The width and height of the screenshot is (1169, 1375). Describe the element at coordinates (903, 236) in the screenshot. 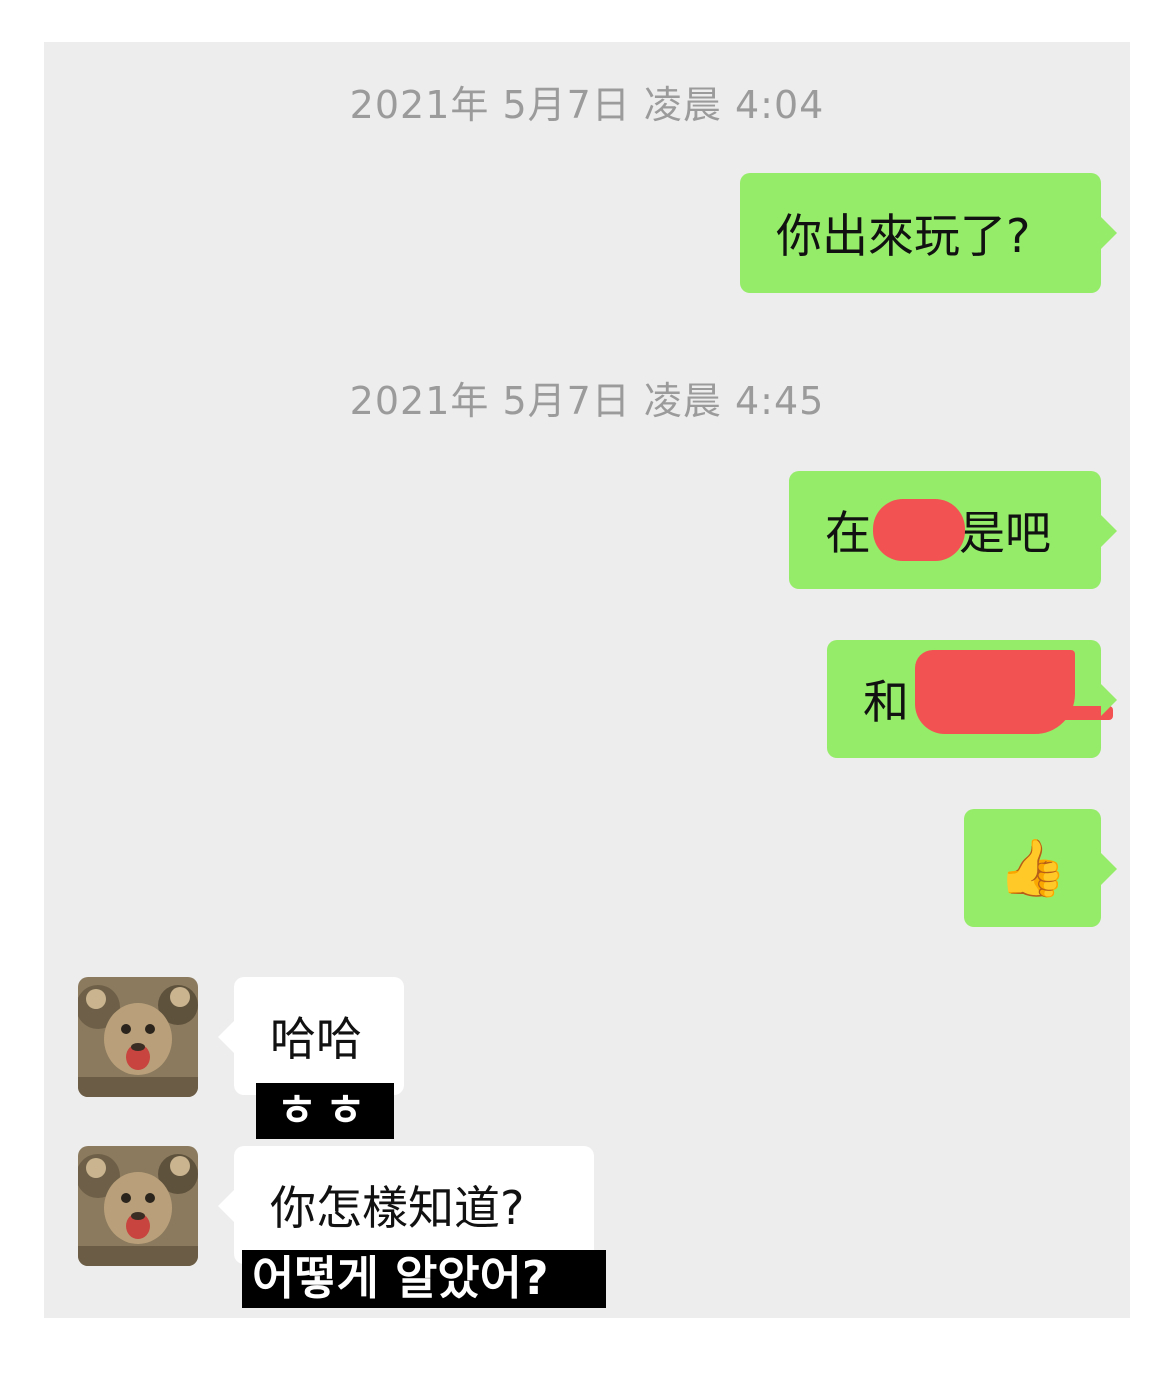

I see `message-text: 你出來玩了?` at that location.